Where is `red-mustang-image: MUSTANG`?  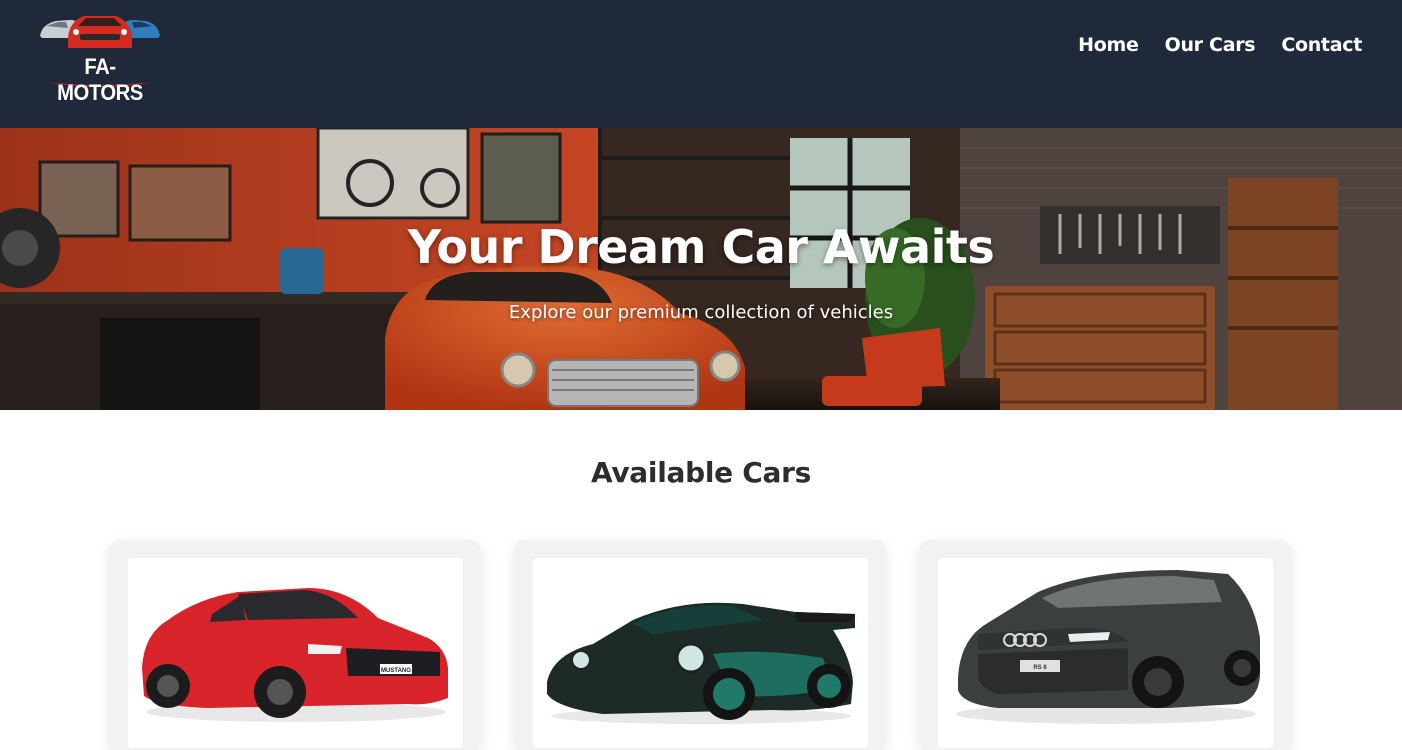 red-mustang-image: MUSTANG is located at coordinates (295, 655).